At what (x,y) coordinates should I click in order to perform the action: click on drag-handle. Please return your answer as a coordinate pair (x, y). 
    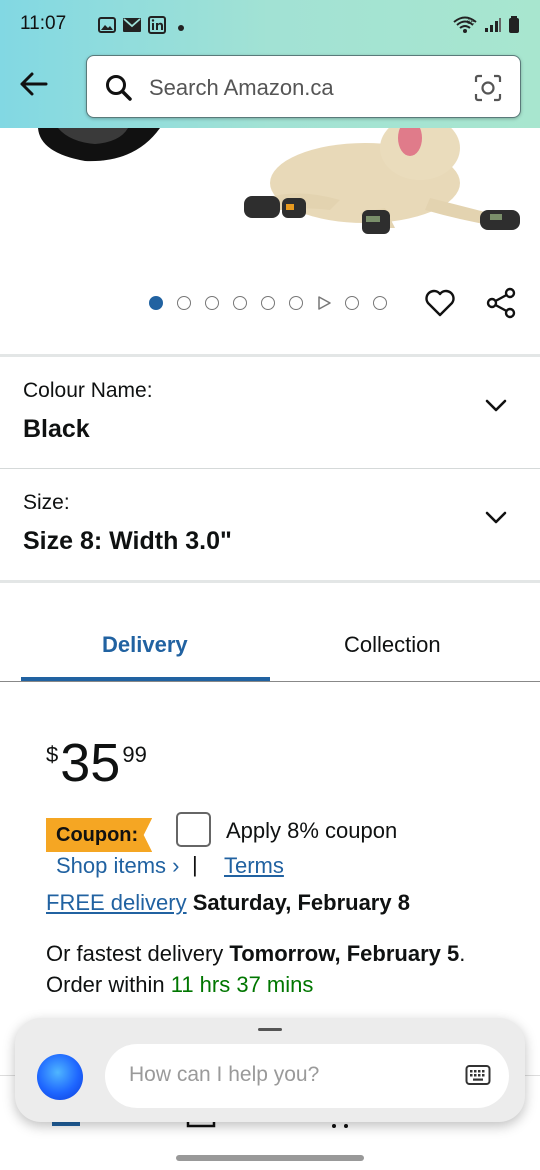
    Looking at the image, I should click on (270, 1029).